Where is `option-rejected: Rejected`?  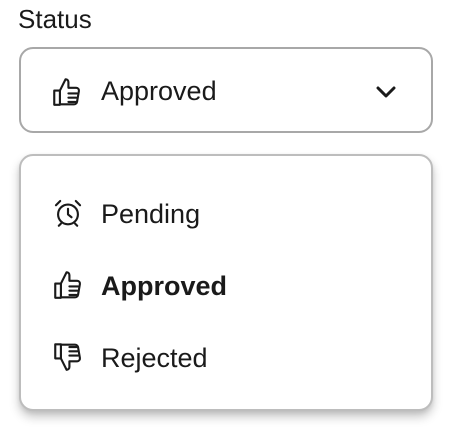 option-rejected: Rejected is located at coordinates (226, 358).